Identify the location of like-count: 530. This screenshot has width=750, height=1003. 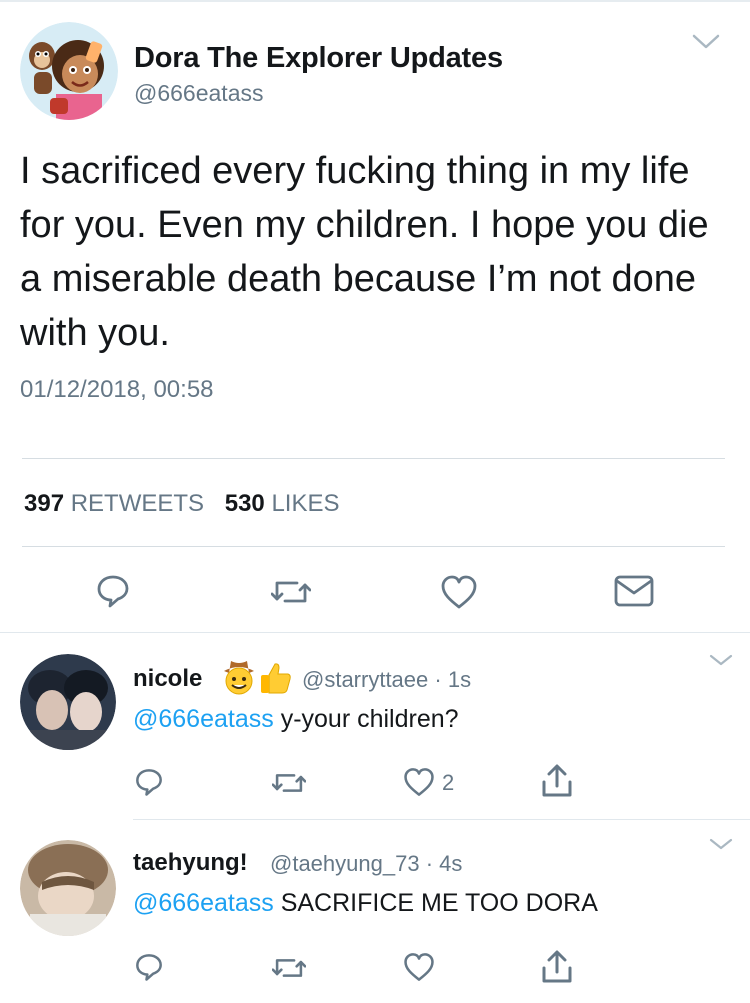
(245, 503).